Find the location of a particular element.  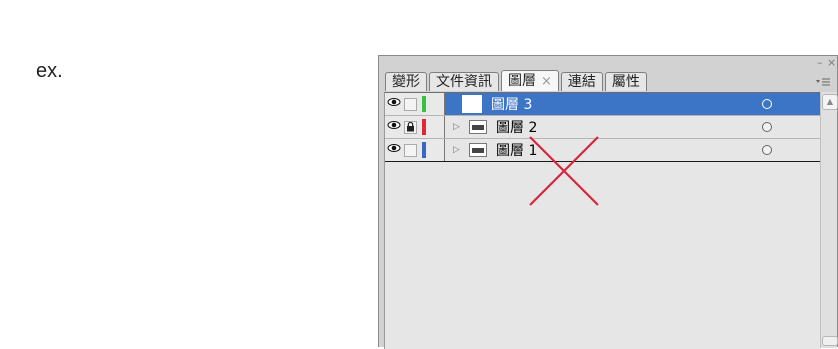

layer-name: 圖層 3 is located at coordinates (512, 105).